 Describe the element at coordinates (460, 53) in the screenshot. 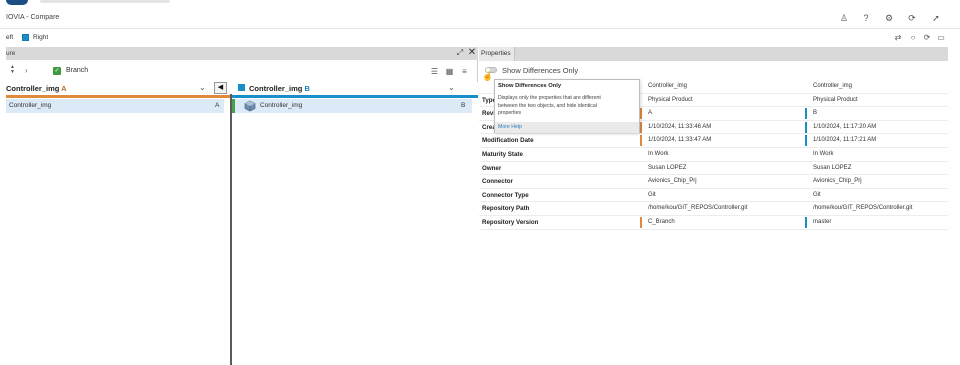

I see `maximize-icon: ⤢` at that location.